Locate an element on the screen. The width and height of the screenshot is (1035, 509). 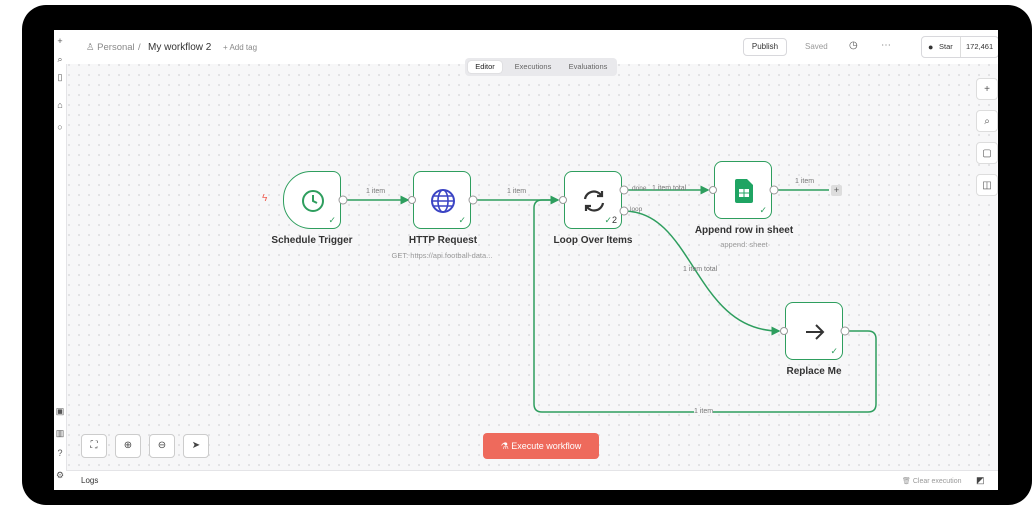
logs-label: Logs is located at coordinates (90, 480).